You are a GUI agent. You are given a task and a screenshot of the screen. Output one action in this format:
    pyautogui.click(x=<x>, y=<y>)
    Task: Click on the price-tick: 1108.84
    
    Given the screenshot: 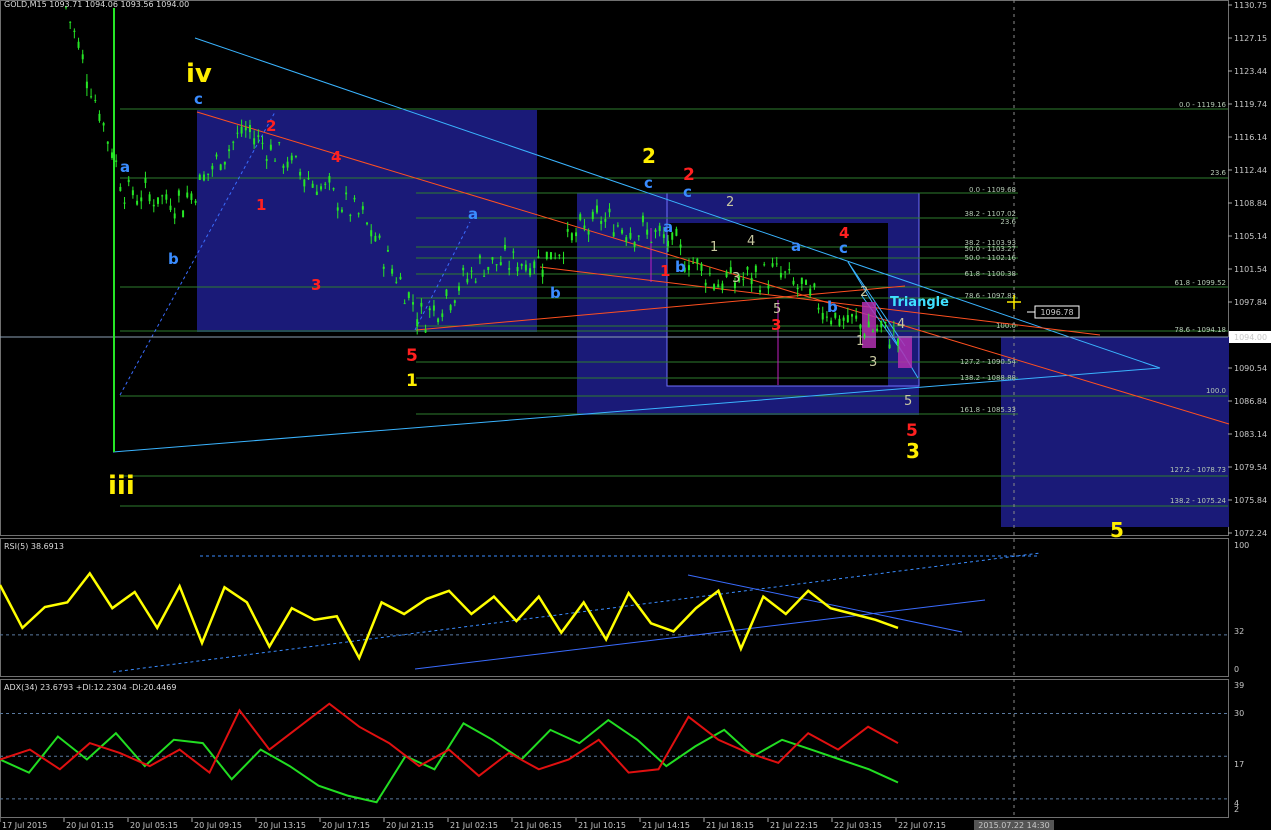 What is the action you would take?
    pyautogui.click(x=1250, y=203)
    